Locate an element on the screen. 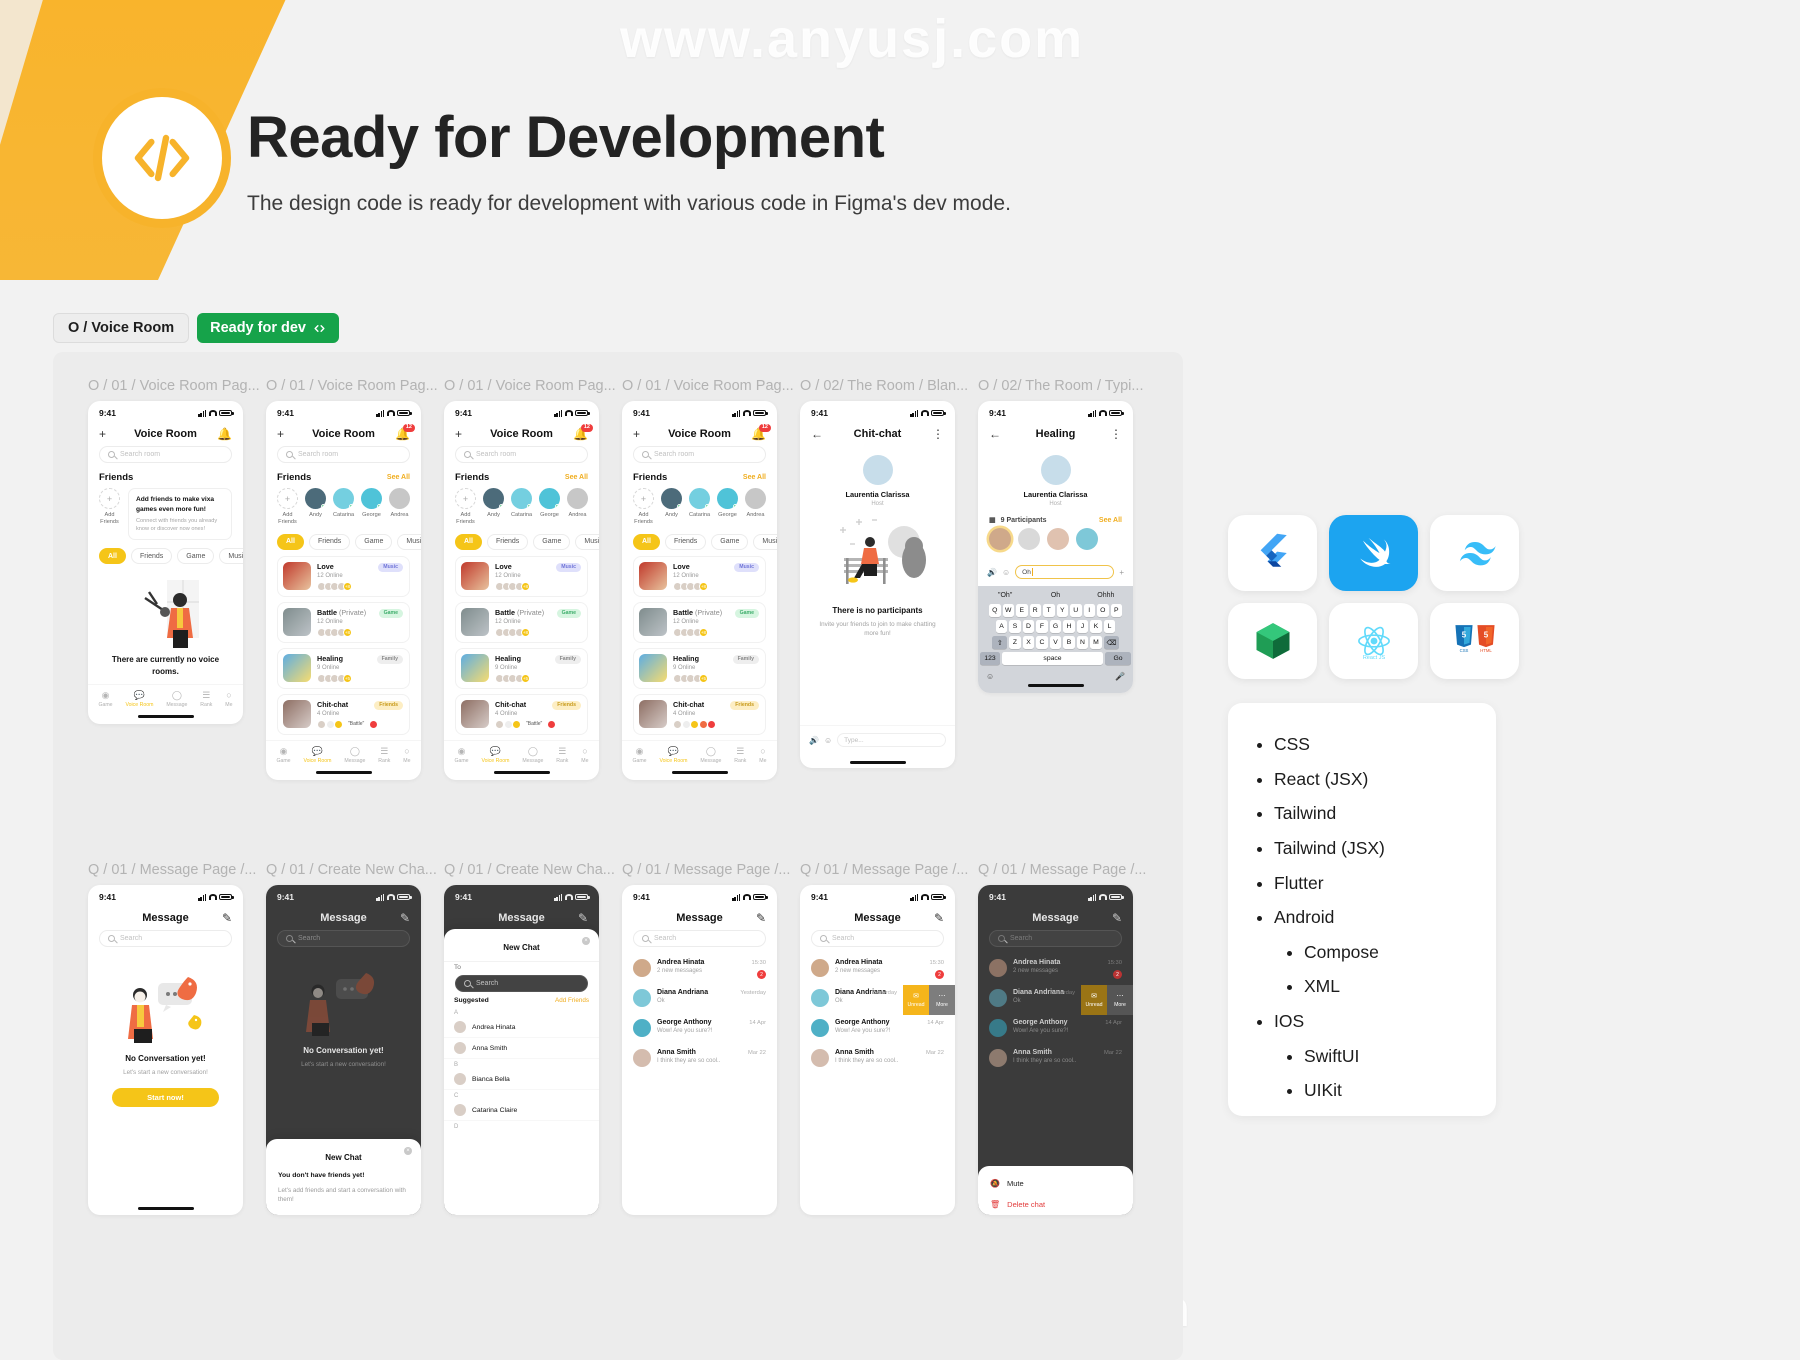  close-icon: × is located at coordinates (408, 1150).